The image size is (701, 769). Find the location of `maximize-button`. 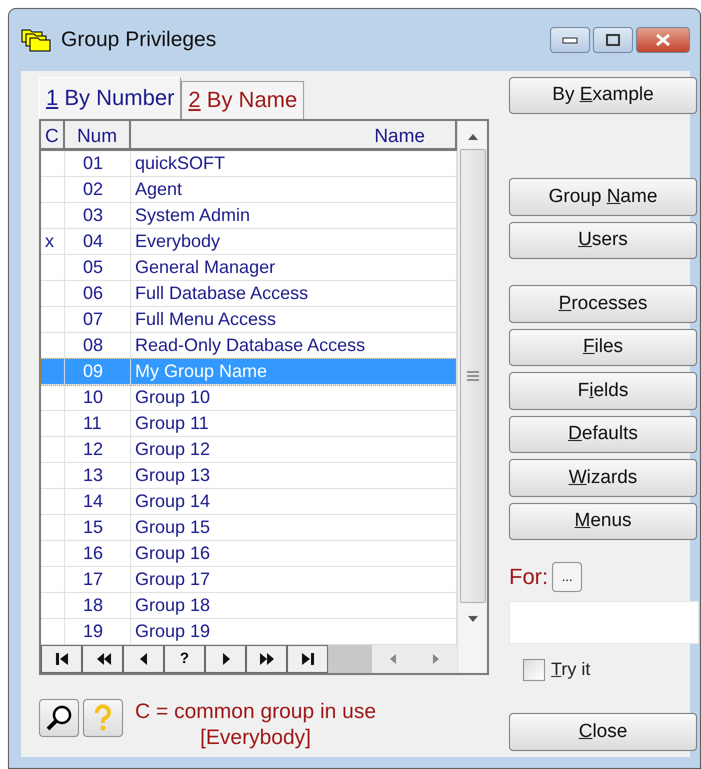

maximize-button is located at coordinates (613, 40).